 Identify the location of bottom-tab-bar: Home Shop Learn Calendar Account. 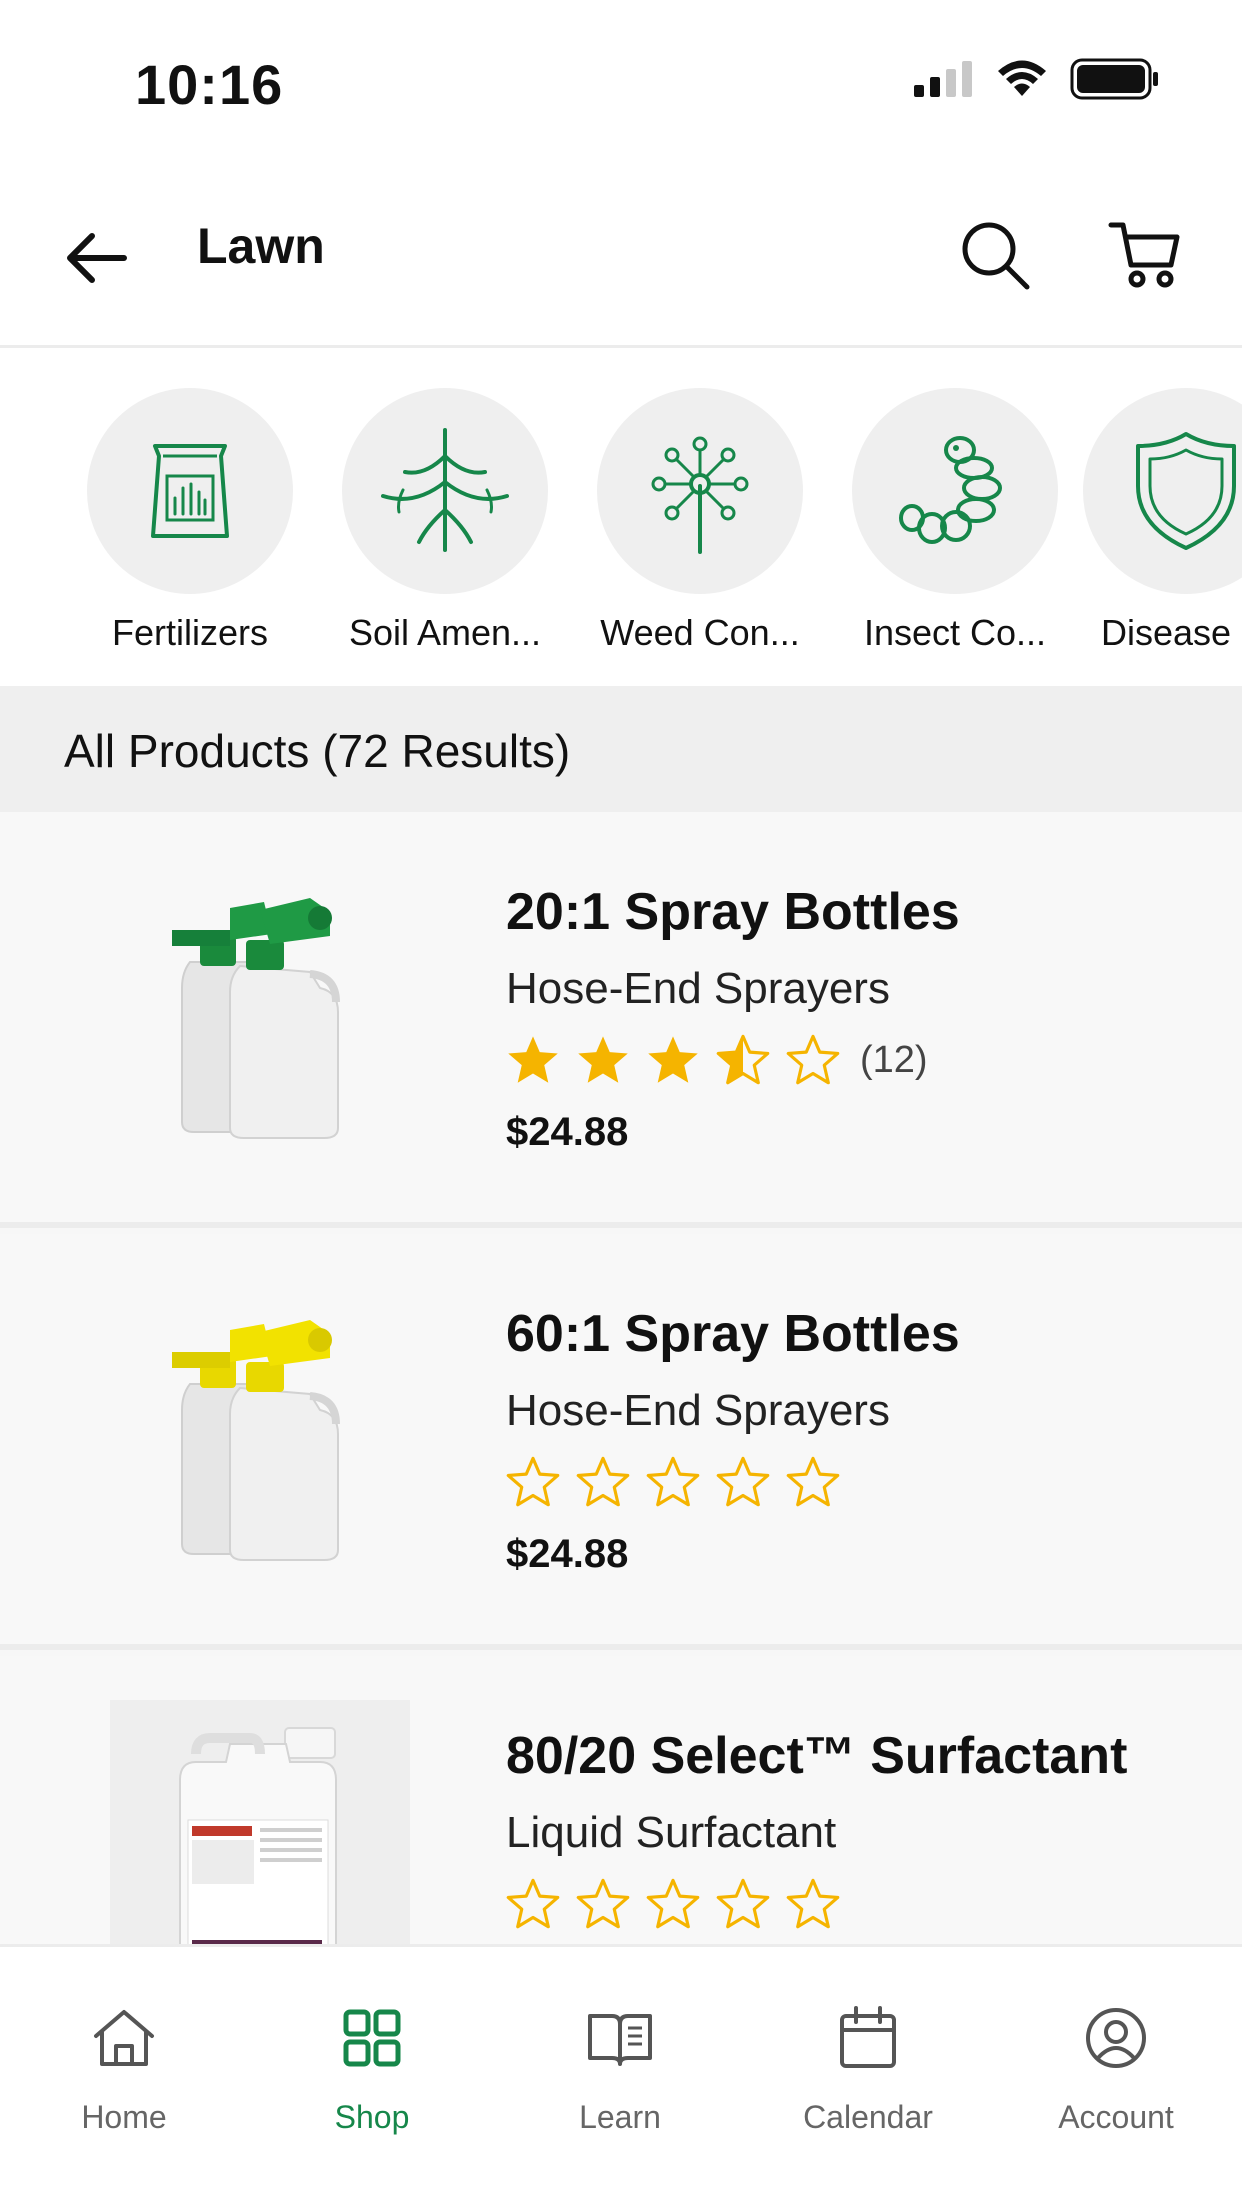
(621, 2076).